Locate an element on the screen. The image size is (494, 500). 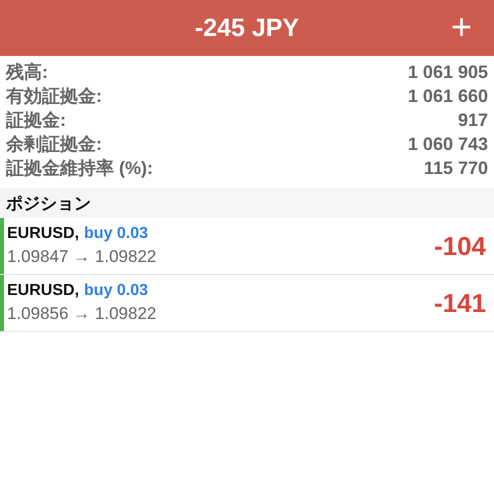
position-prices: 1.09856 → 1.09822 is located at coordinates (82, 314).